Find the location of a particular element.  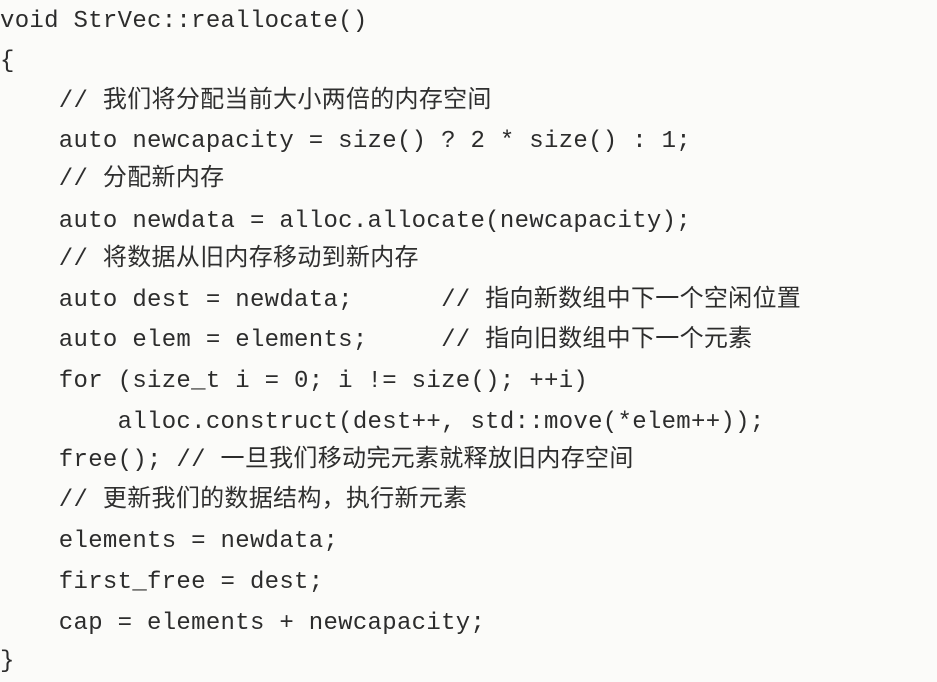

code-line-16: cap = elements + newcapacity; is located at coordinates (243, 623).